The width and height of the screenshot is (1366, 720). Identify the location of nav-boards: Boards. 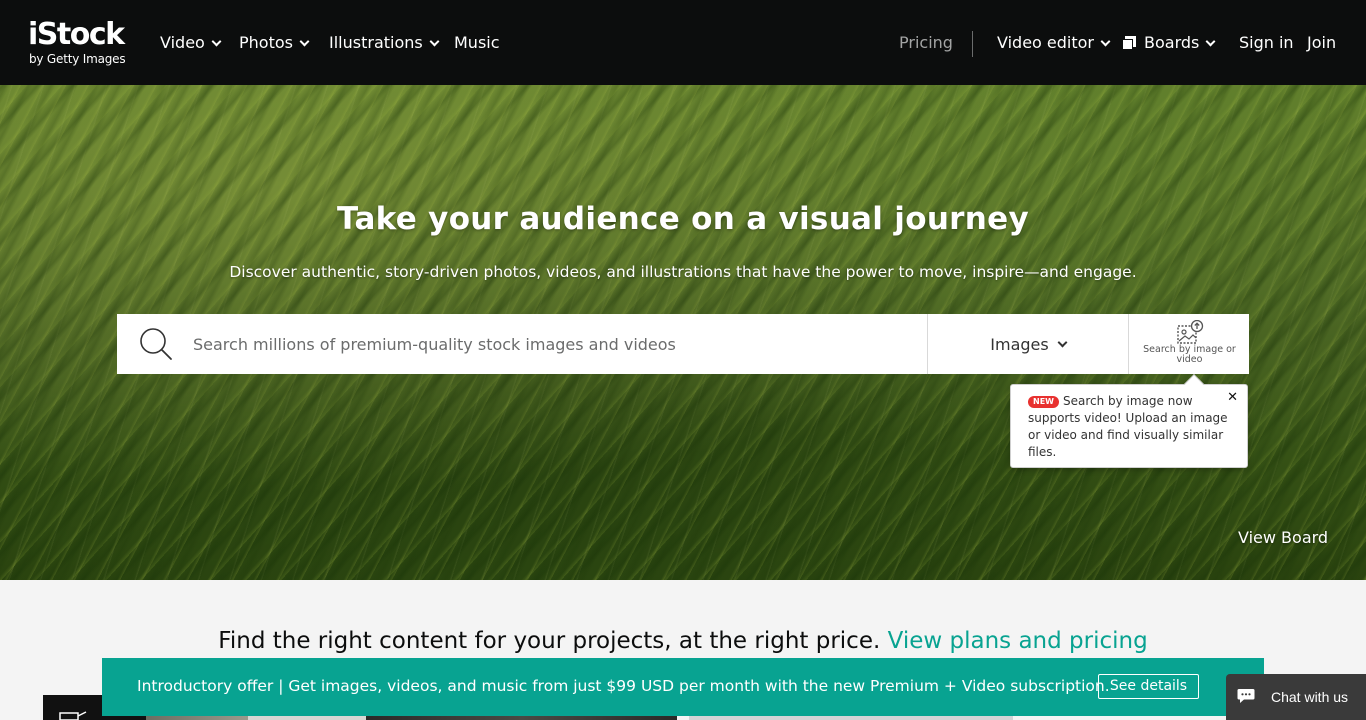
(1169, 43).